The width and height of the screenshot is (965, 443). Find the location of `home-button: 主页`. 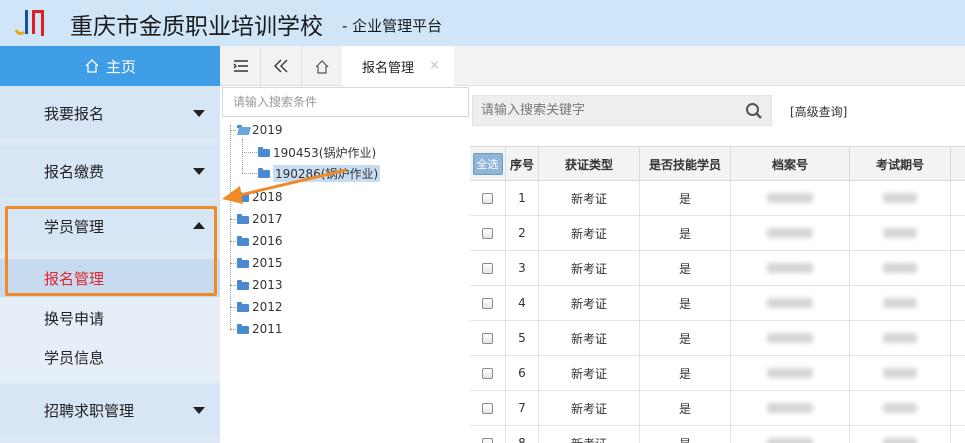

home-button: 主页 is located at coordinates (110, 66).